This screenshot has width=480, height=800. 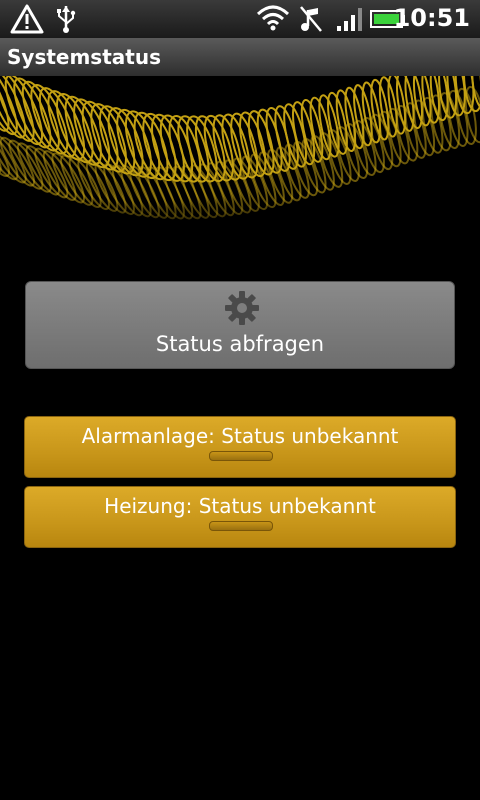 I want to click on music-off-icon, so click(x=311, y=19).